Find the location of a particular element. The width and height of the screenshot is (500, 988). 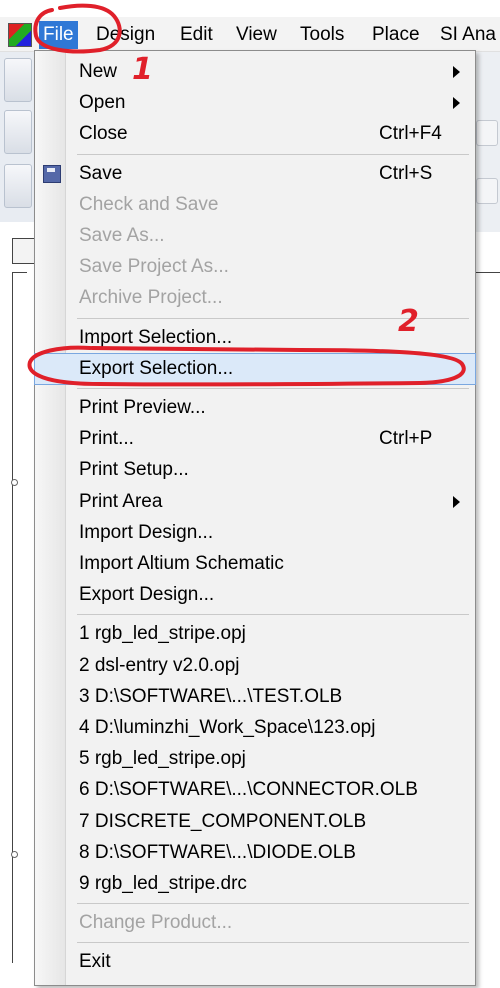

menu-item-label: 3 D:\SOFTWARE\...\TEST.OLB is located at coordinates (211, 696).